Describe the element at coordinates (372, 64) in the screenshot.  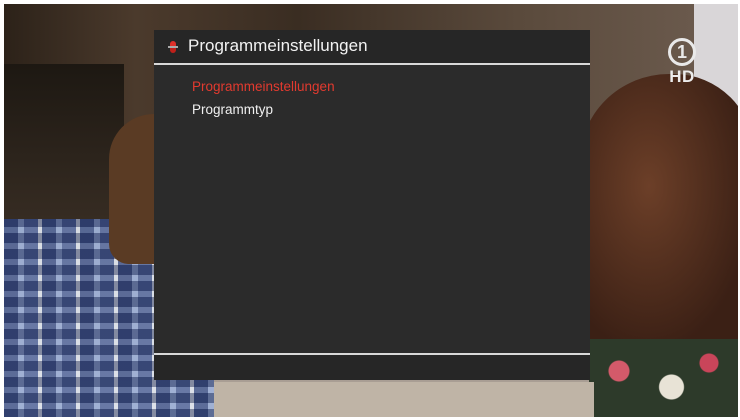
I see `header-divider` at that location.